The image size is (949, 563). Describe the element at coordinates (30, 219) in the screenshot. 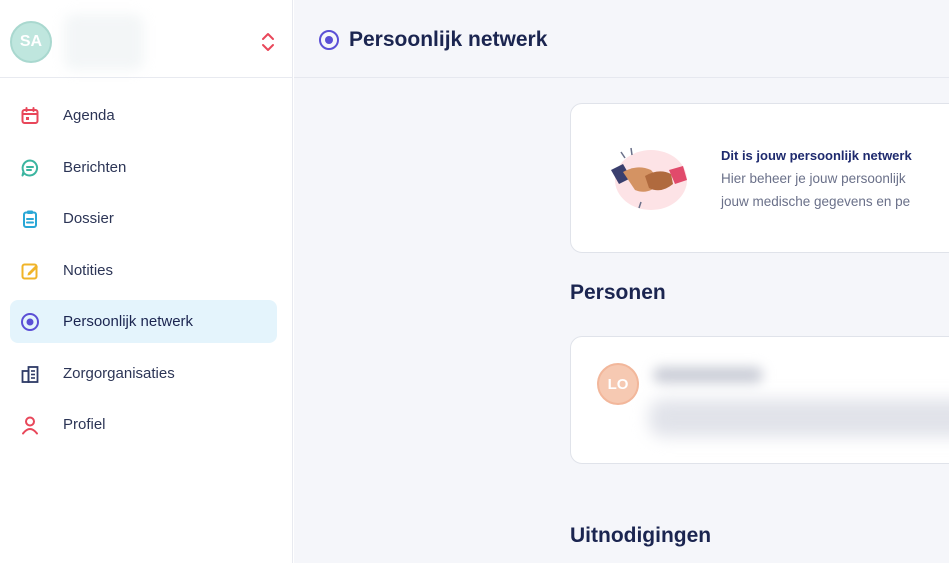

I see `clipboard-icon` at that location.